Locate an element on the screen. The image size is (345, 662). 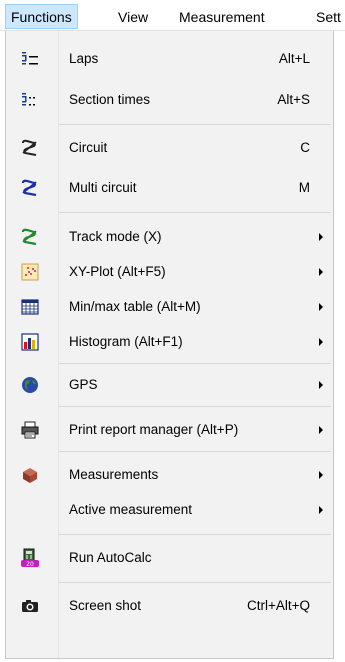
histogram-icon is located at coordinates (30, 342).